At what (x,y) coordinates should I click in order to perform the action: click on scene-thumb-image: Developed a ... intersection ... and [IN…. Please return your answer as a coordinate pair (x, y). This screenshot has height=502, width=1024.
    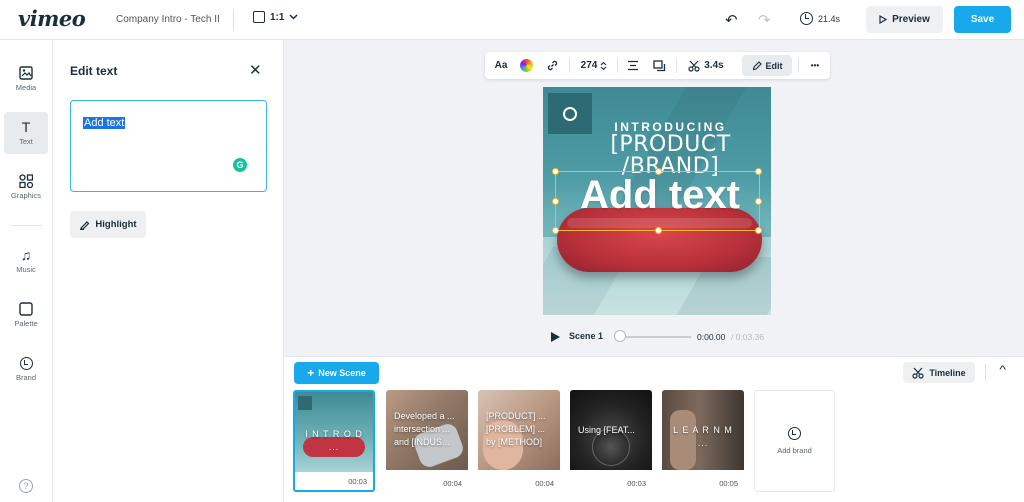
    Looking at the image, I should click on (427, 430).